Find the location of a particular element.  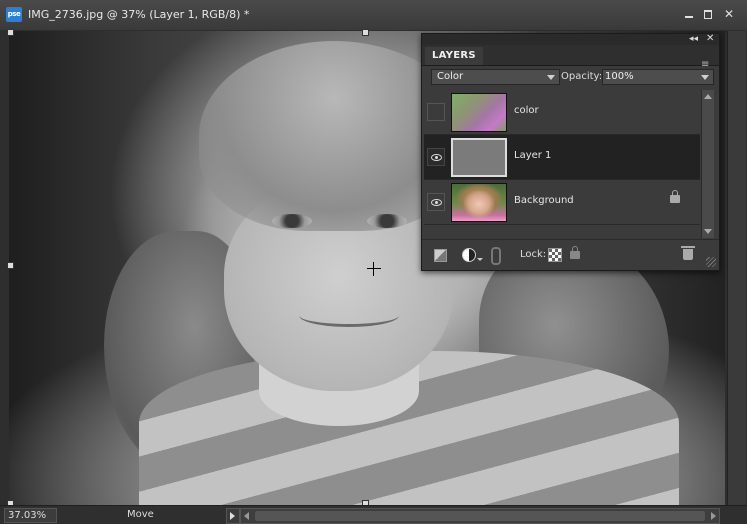

blend-mode-value: Color is located at coordinates (450, 76).